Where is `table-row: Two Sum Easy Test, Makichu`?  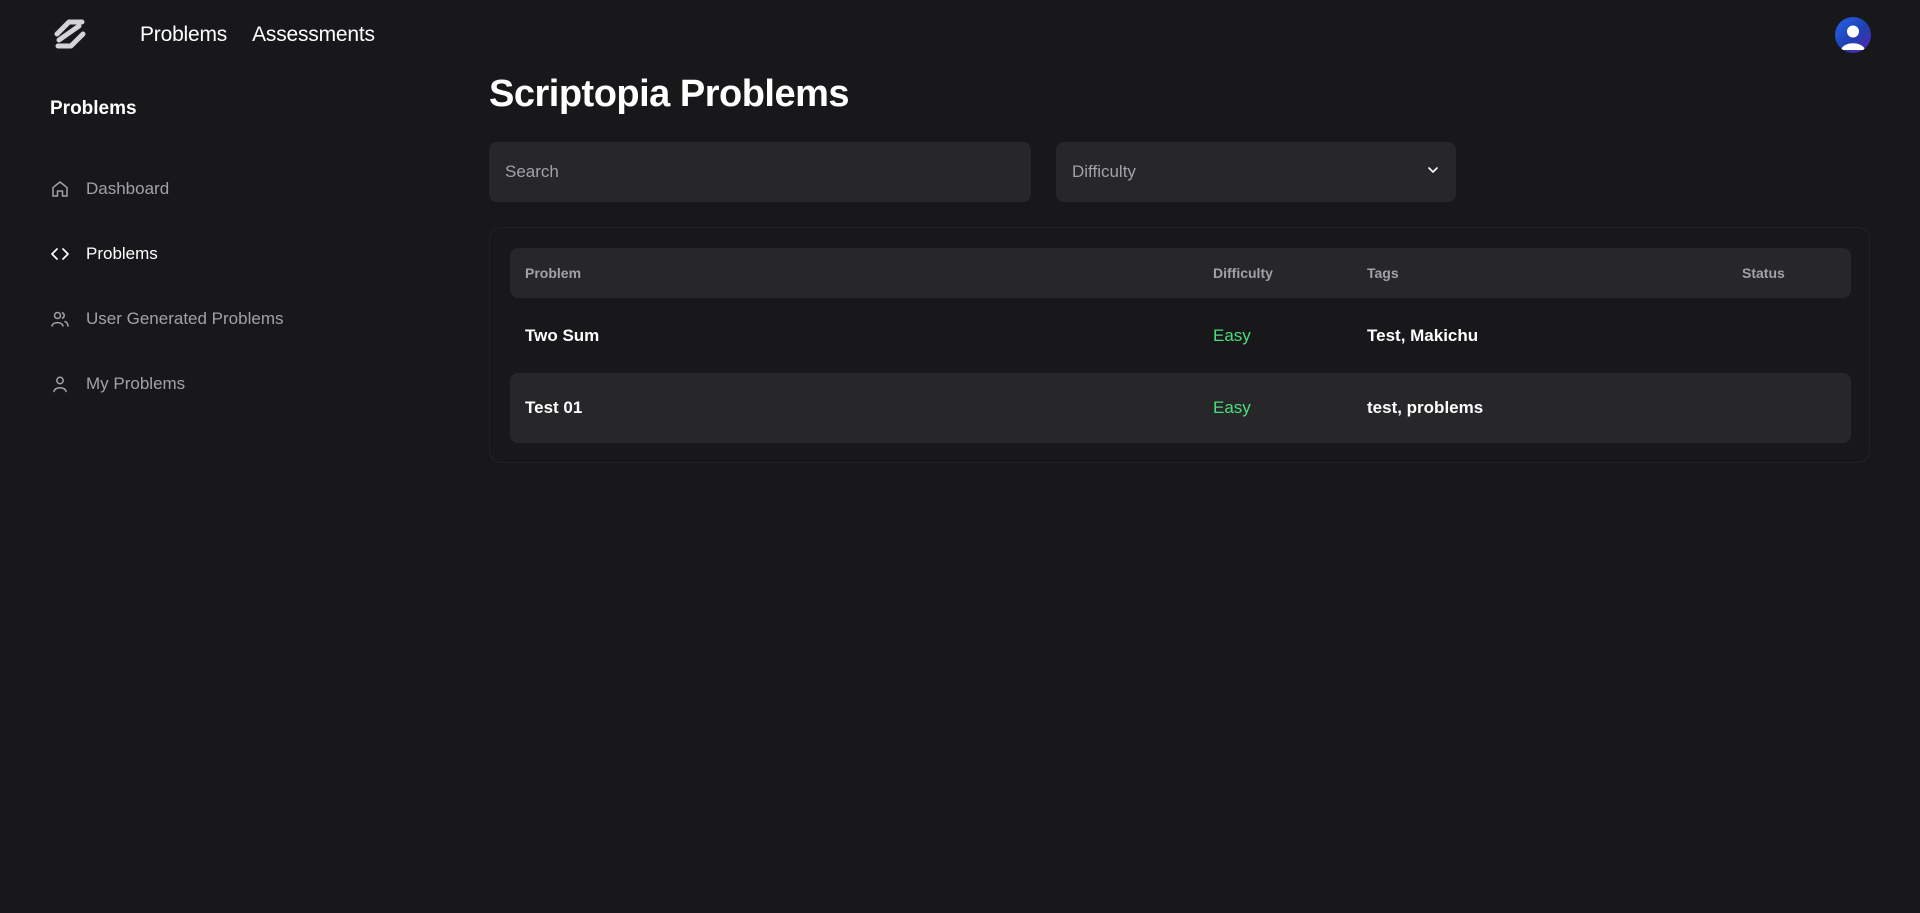 table-row: Two Sum Easy Test, Makichu is located at coordinates (1180, 336).